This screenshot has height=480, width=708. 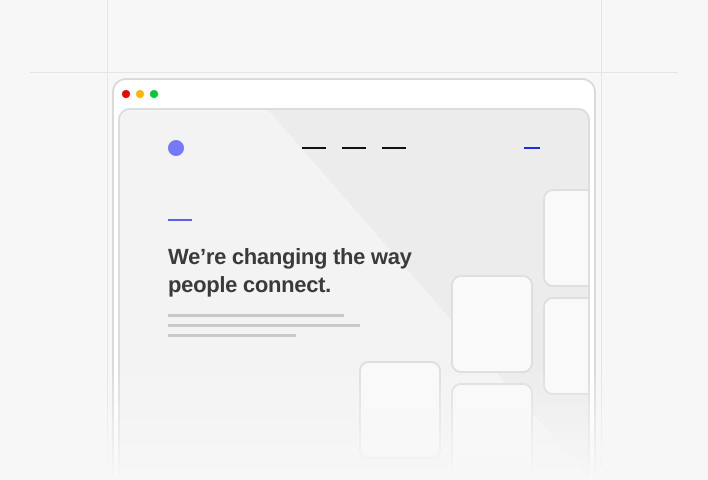 I want to click on headline: We’re changing the way people connect., so click(x=290, y=271).